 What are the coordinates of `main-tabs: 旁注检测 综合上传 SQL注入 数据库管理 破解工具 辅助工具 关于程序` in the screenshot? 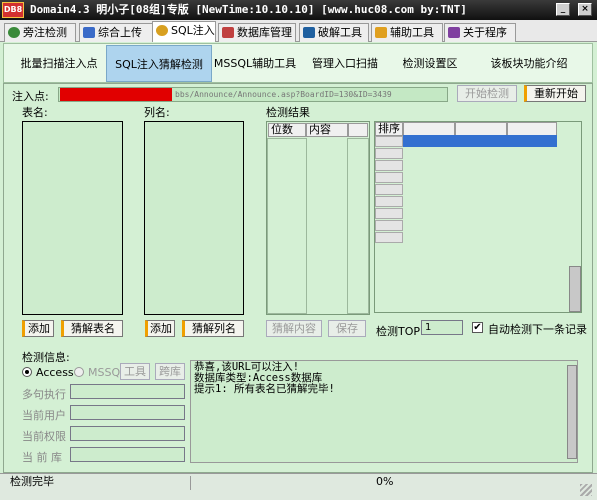 It's located at (298, 31).